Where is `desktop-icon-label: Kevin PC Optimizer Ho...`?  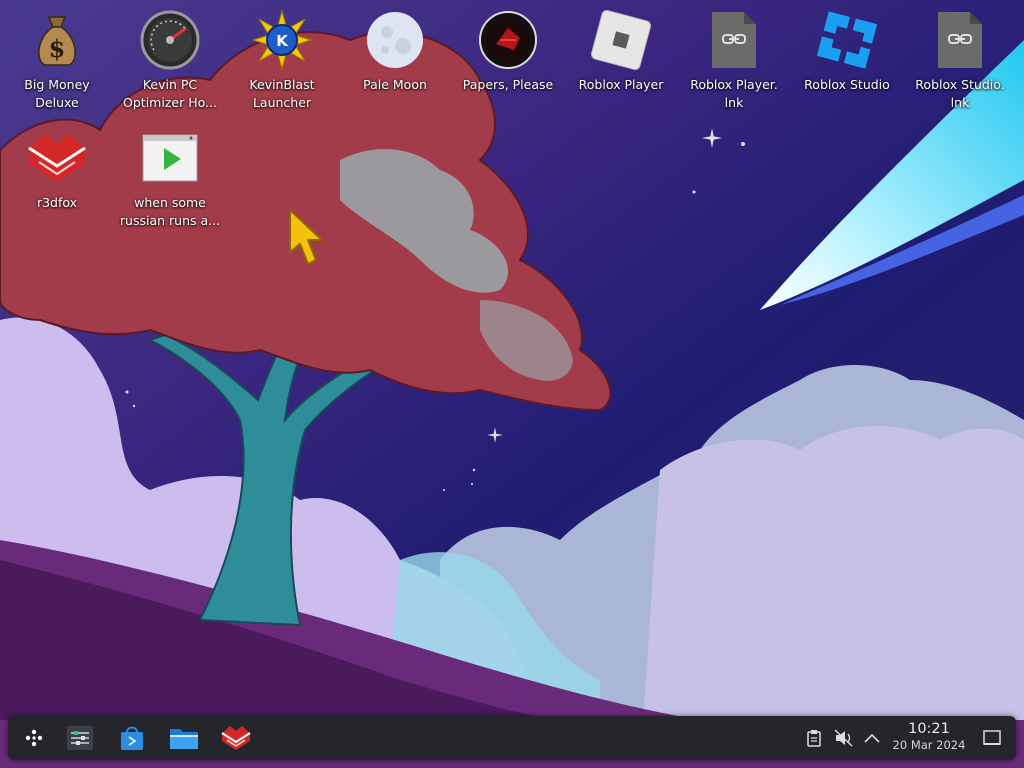 desktop-icon-label: Kevin PC Optimizer Ho... is located at coordinates (170, 93).